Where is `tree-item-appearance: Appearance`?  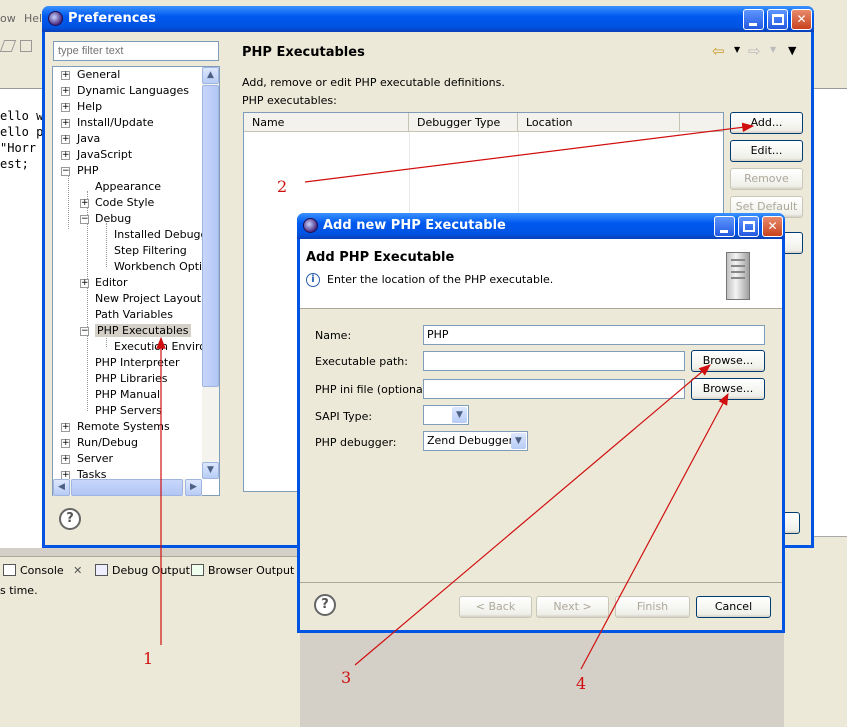 tree-item-appearance: Appearance is located at coordinates (128, 187).